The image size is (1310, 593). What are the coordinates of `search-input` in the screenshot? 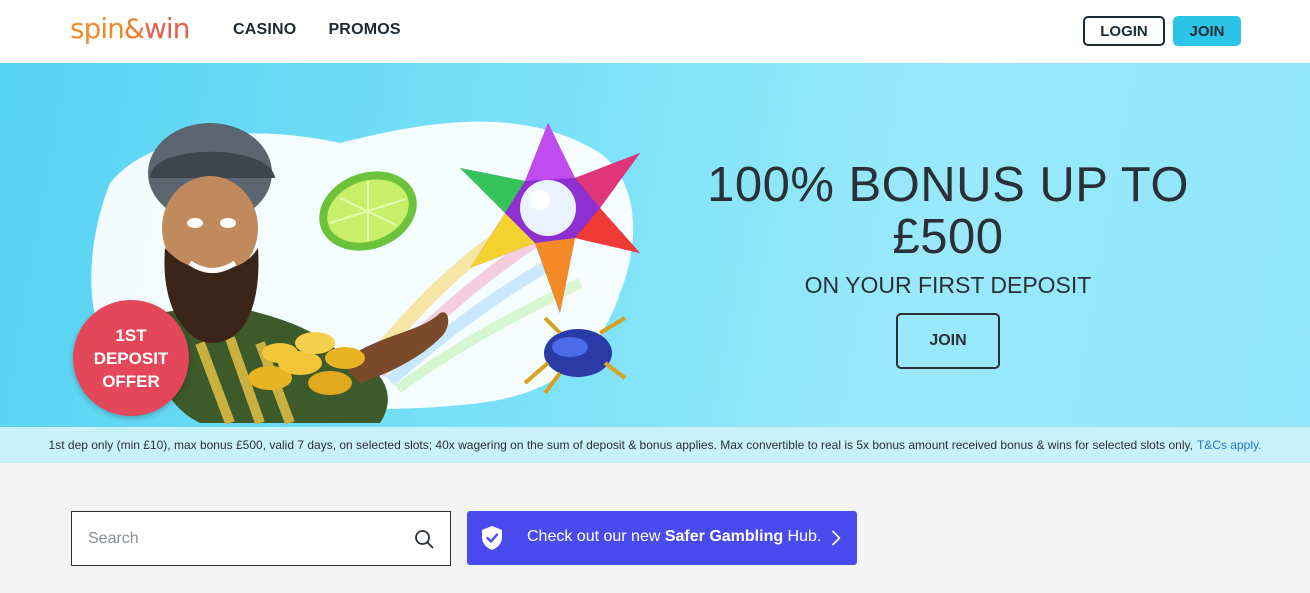 It's located at (237, 538).